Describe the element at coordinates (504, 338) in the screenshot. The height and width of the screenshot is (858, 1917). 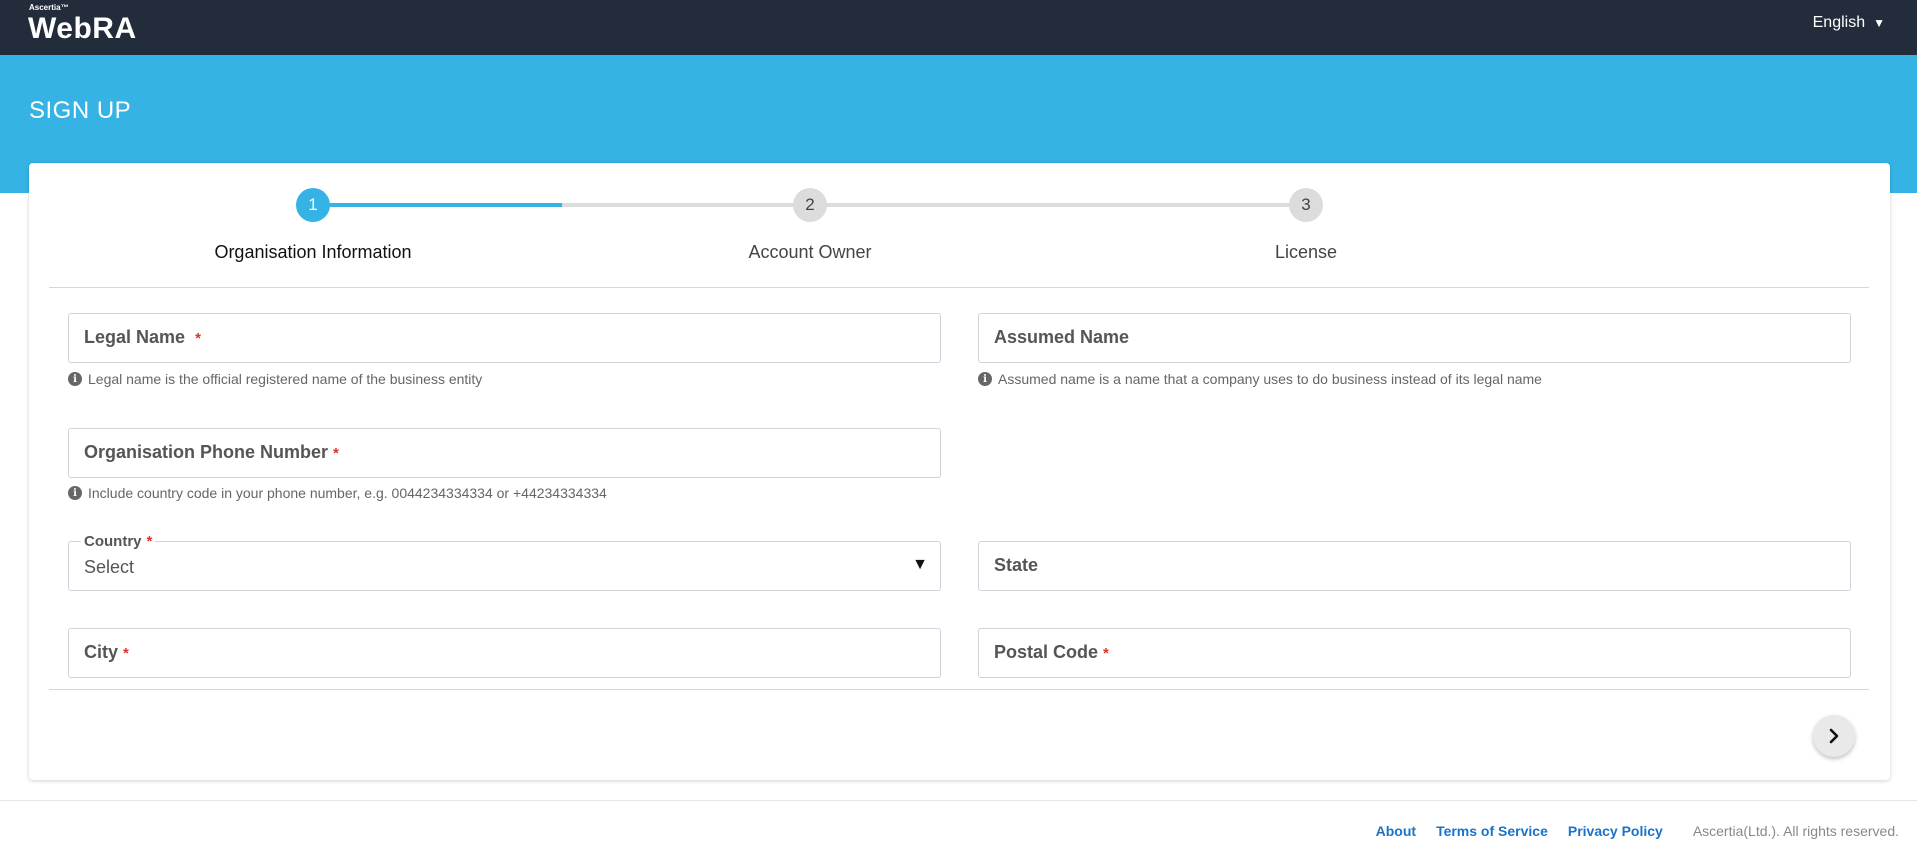
I see `legal-name-field: Legal Name *` at that location.